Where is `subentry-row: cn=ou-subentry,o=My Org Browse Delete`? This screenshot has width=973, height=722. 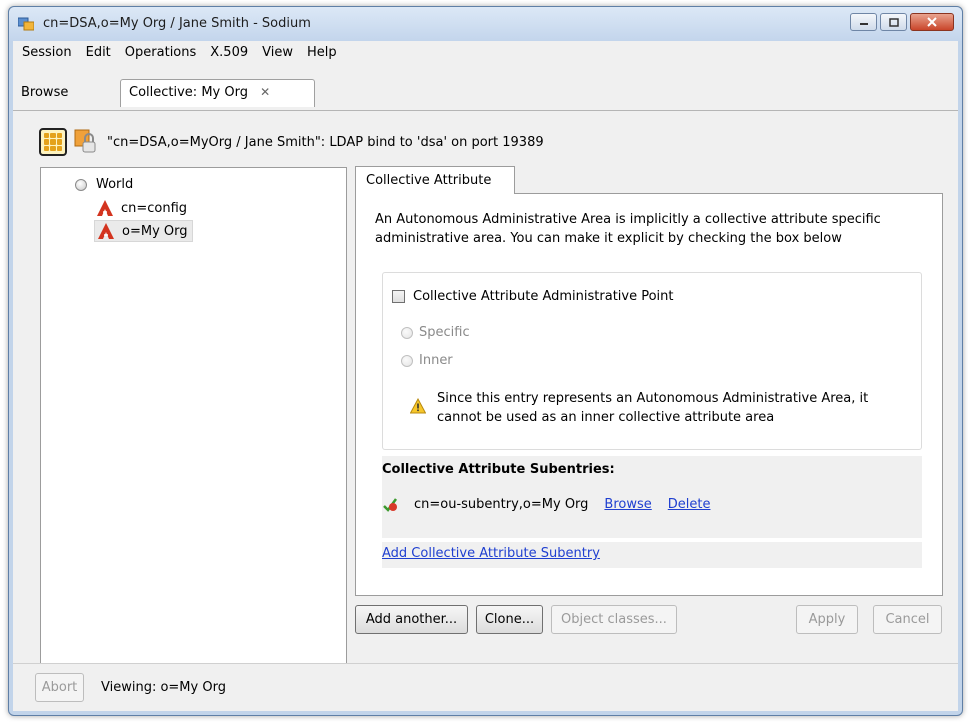 subentry-row: cn=ou-subentry,o=My Org Browse Delete is located at coordinates (546, 504).